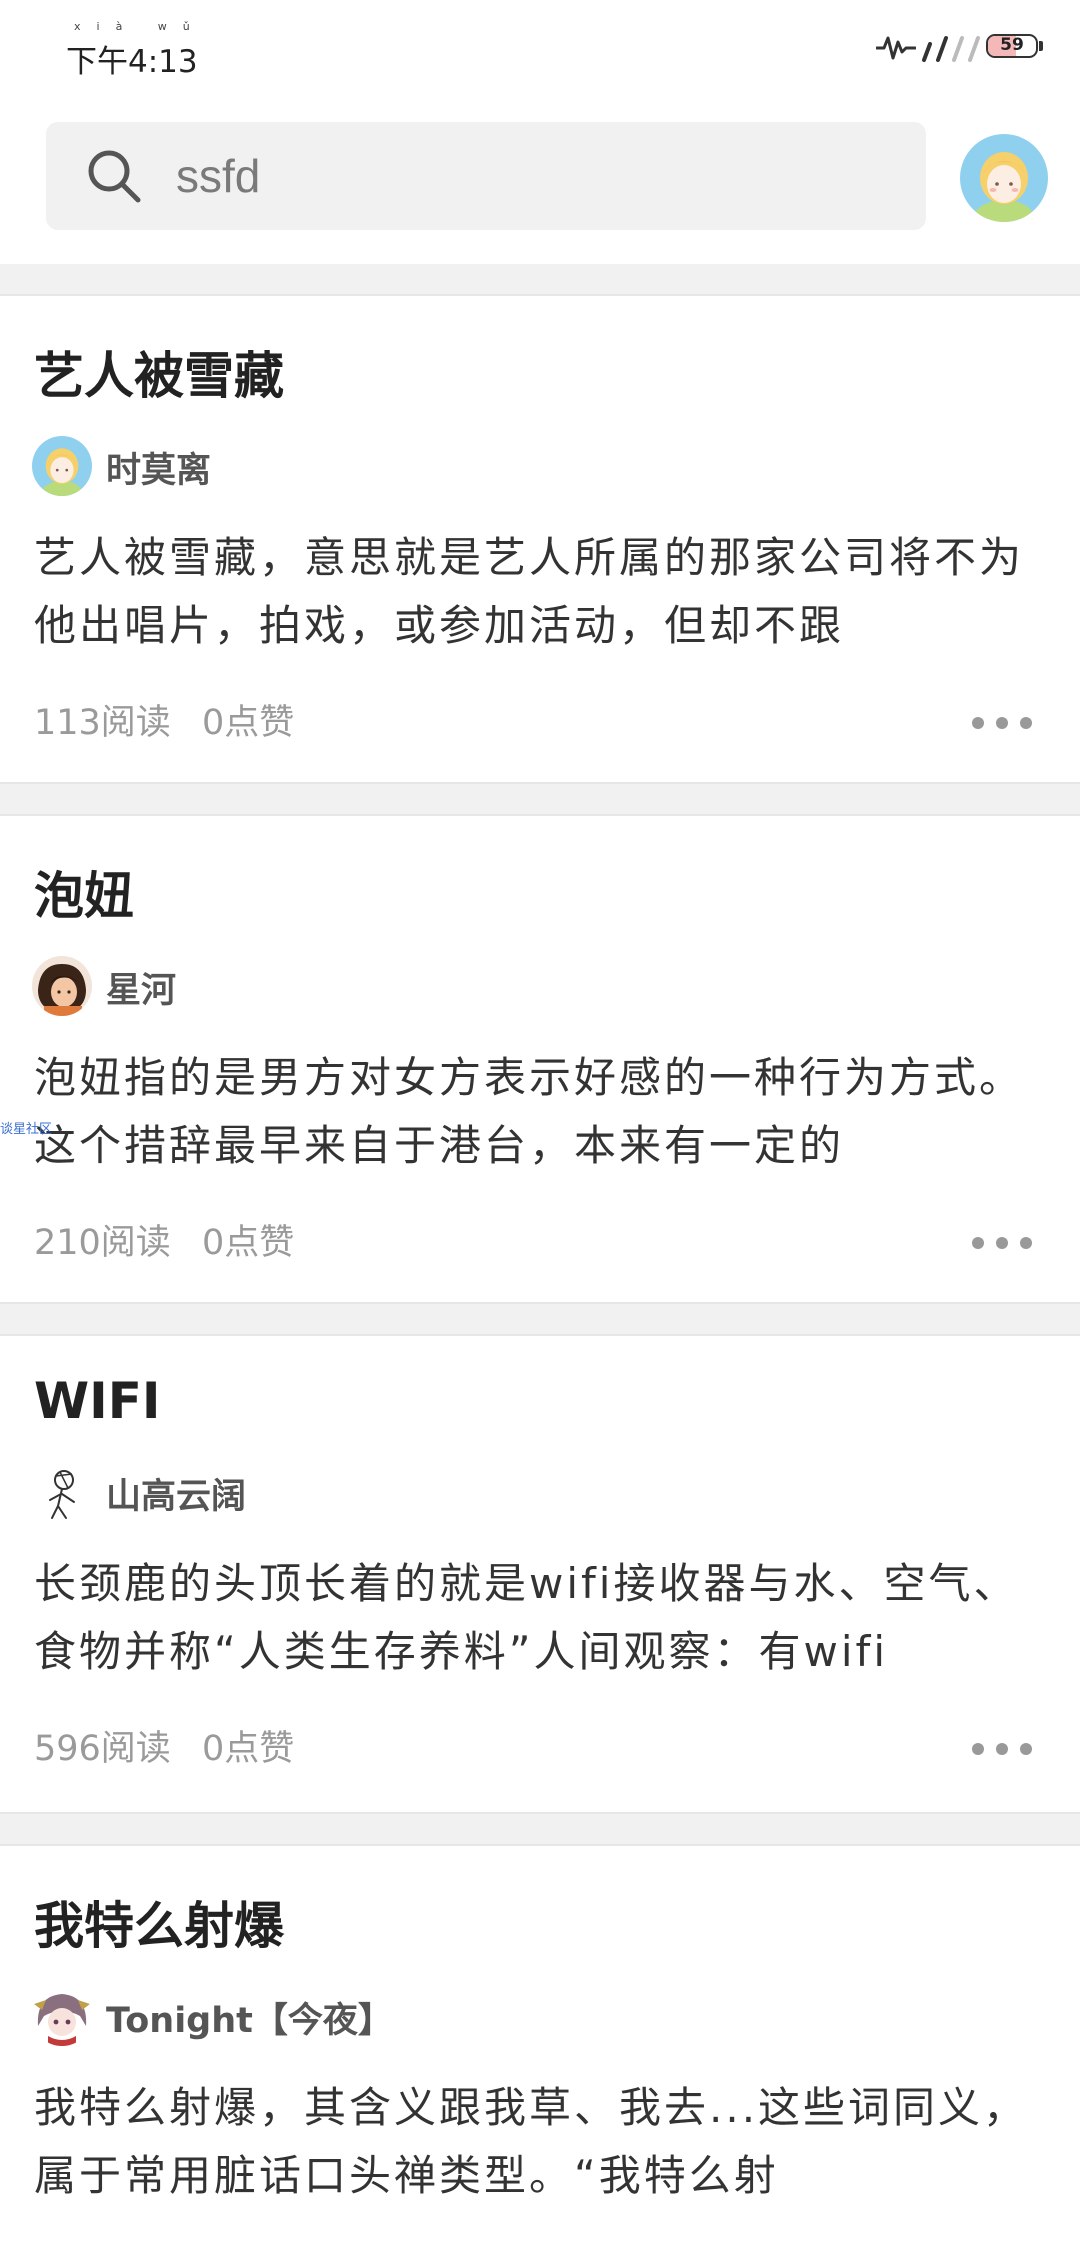 The image size is (1080, 2248). Describe the element at coordinates (951, 49) in the screenshot. I see `signal-icon` at that location.